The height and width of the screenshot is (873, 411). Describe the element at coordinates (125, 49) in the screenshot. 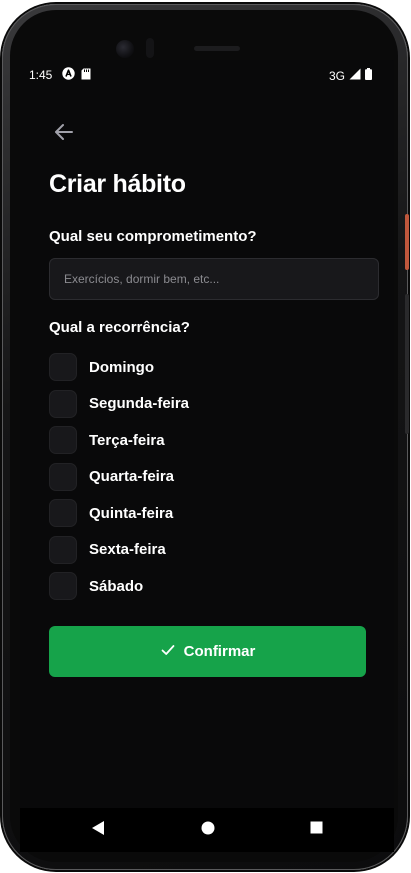

I see `front-camera` at that location.